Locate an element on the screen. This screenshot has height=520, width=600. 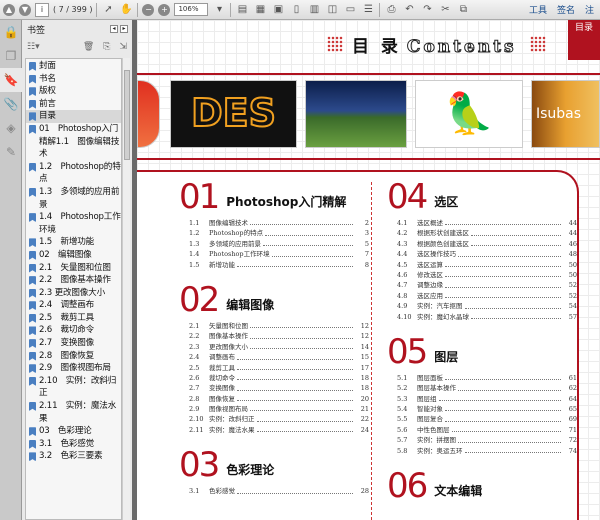
save-icon: ⎙ is located at coordinates (391, 10).